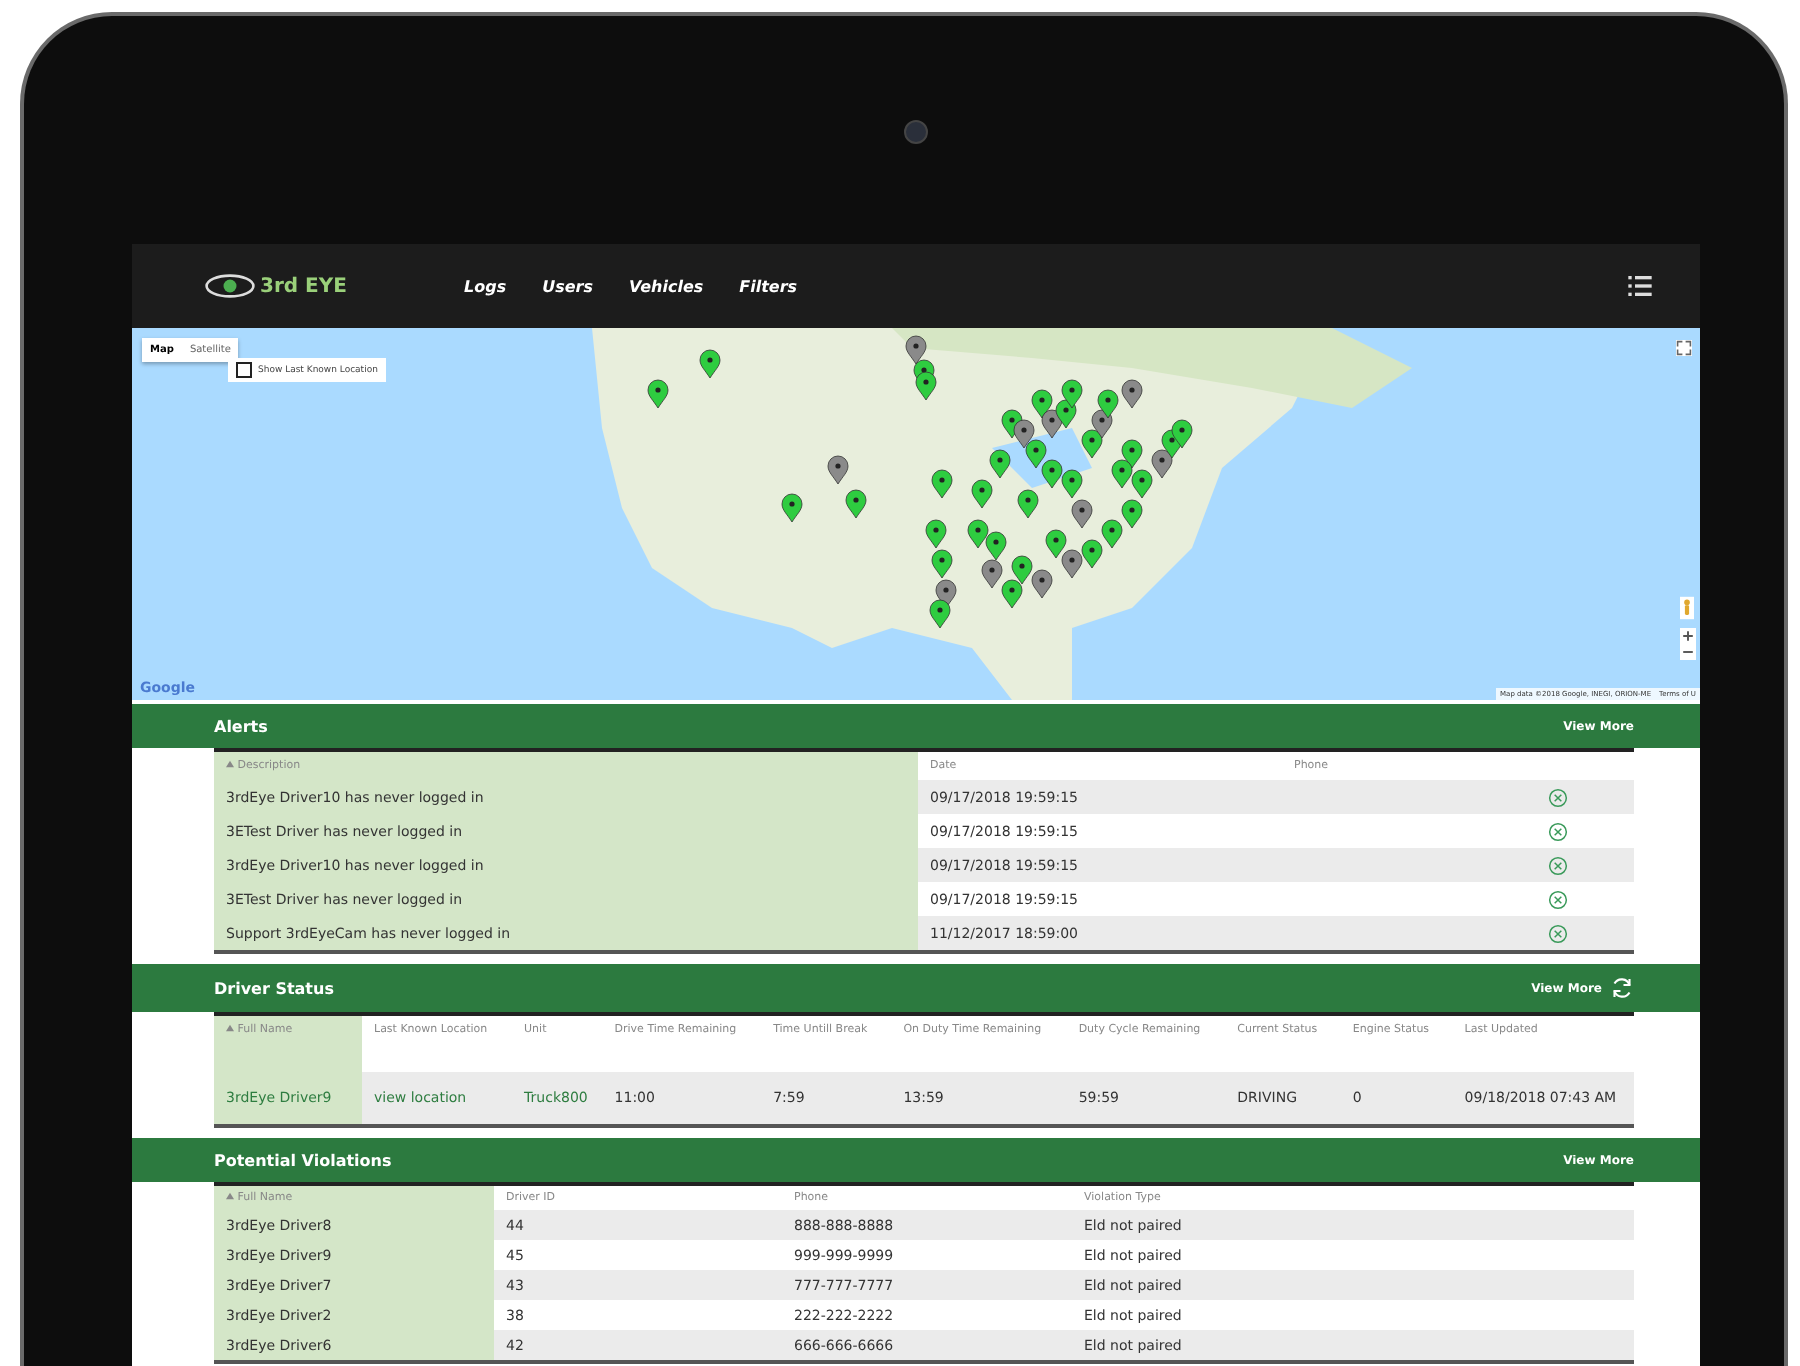 This screenshot has height=1366, width=1800. I want to click on camera-icon, so click(916, 132).